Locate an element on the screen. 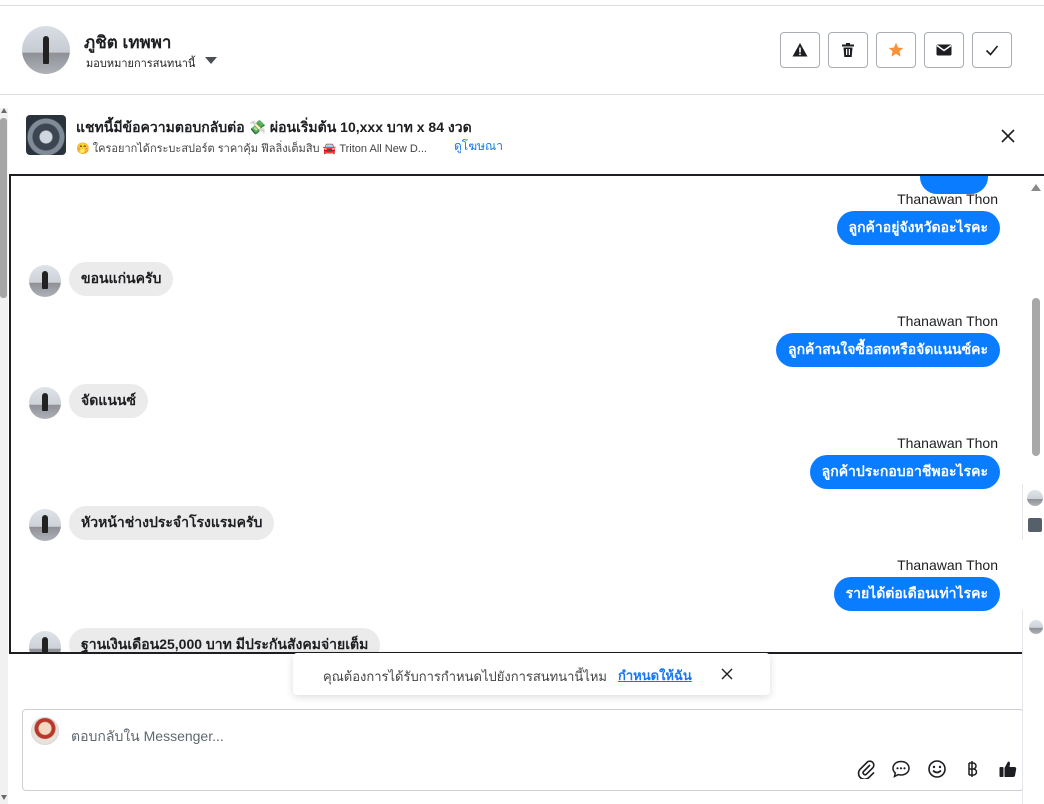 The width and height of the screenshot is (1044, 804). star-icon is located at coordinates (896, 49).